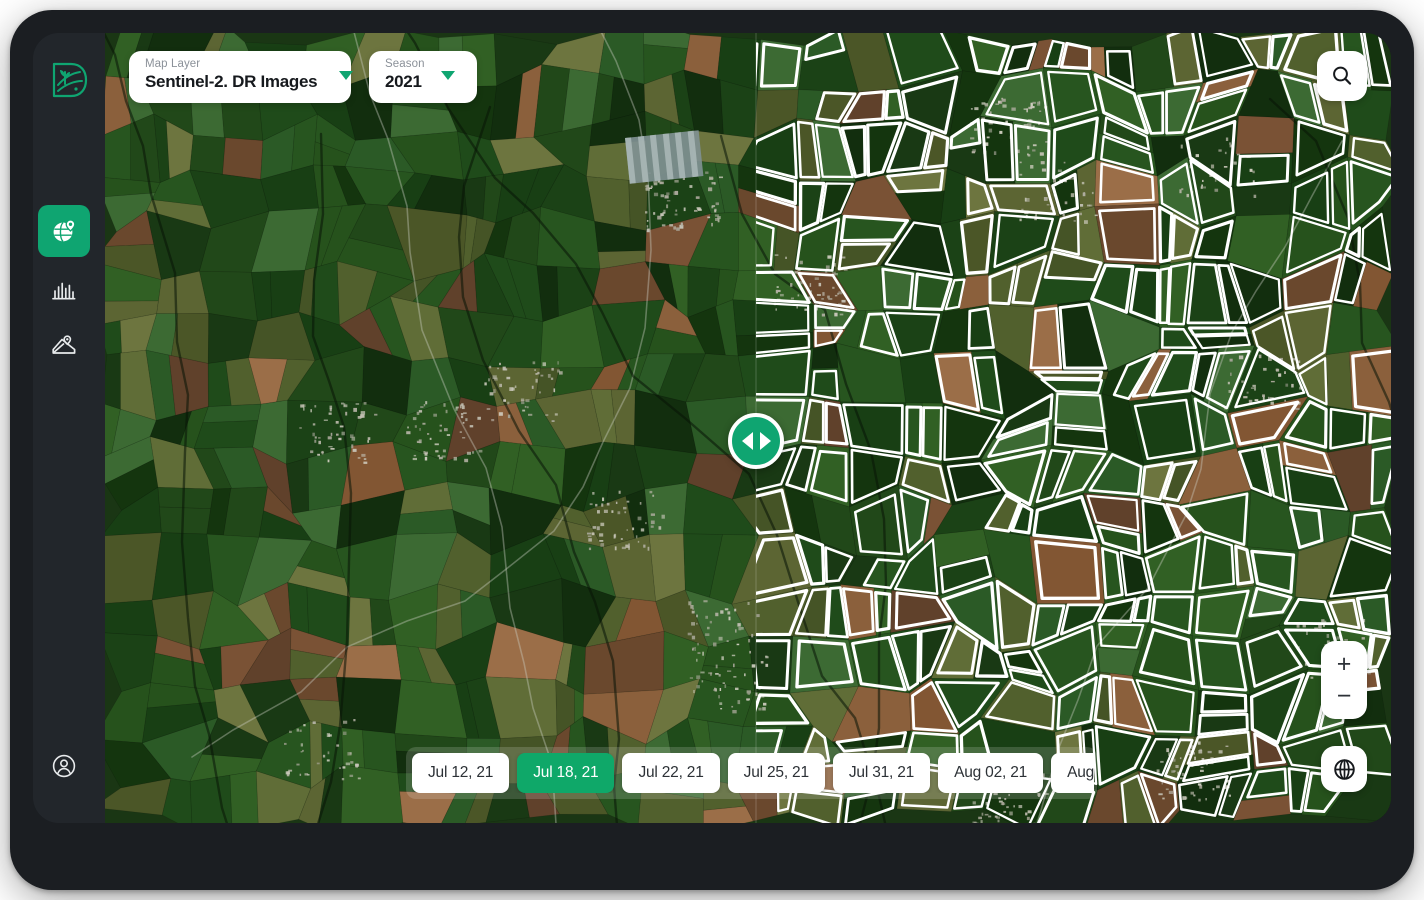  What do you see at coordinates (881, 773) in the screenshot?
I see `date-chip: Jul 31, 21` at bounding box center [881, 773].